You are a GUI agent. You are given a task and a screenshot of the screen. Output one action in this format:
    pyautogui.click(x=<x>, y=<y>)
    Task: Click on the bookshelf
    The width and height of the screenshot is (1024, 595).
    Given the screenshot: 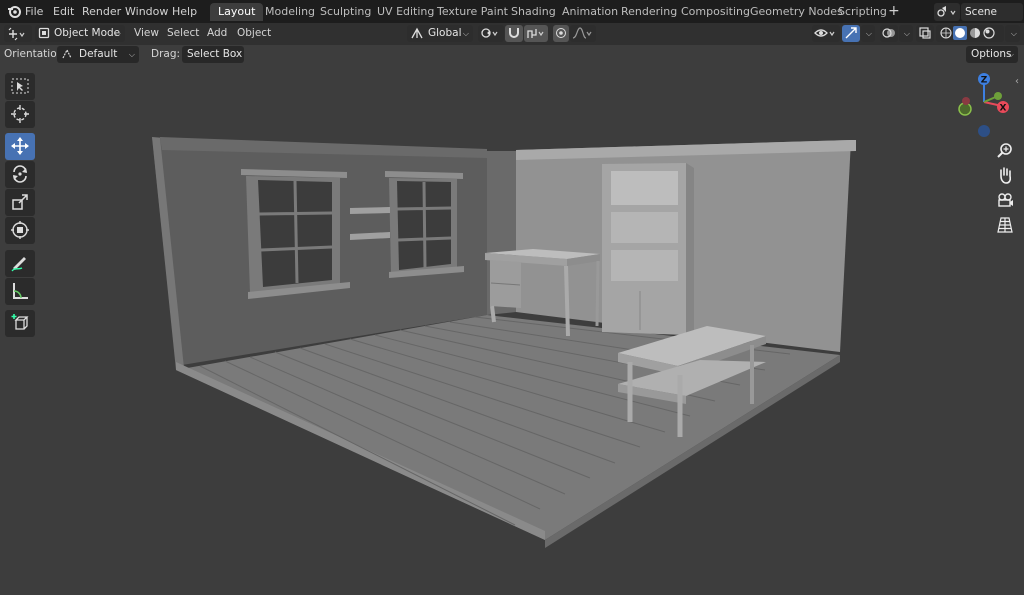 What is the action you would take?
    pyautogui.click(x=648, y=249)
    